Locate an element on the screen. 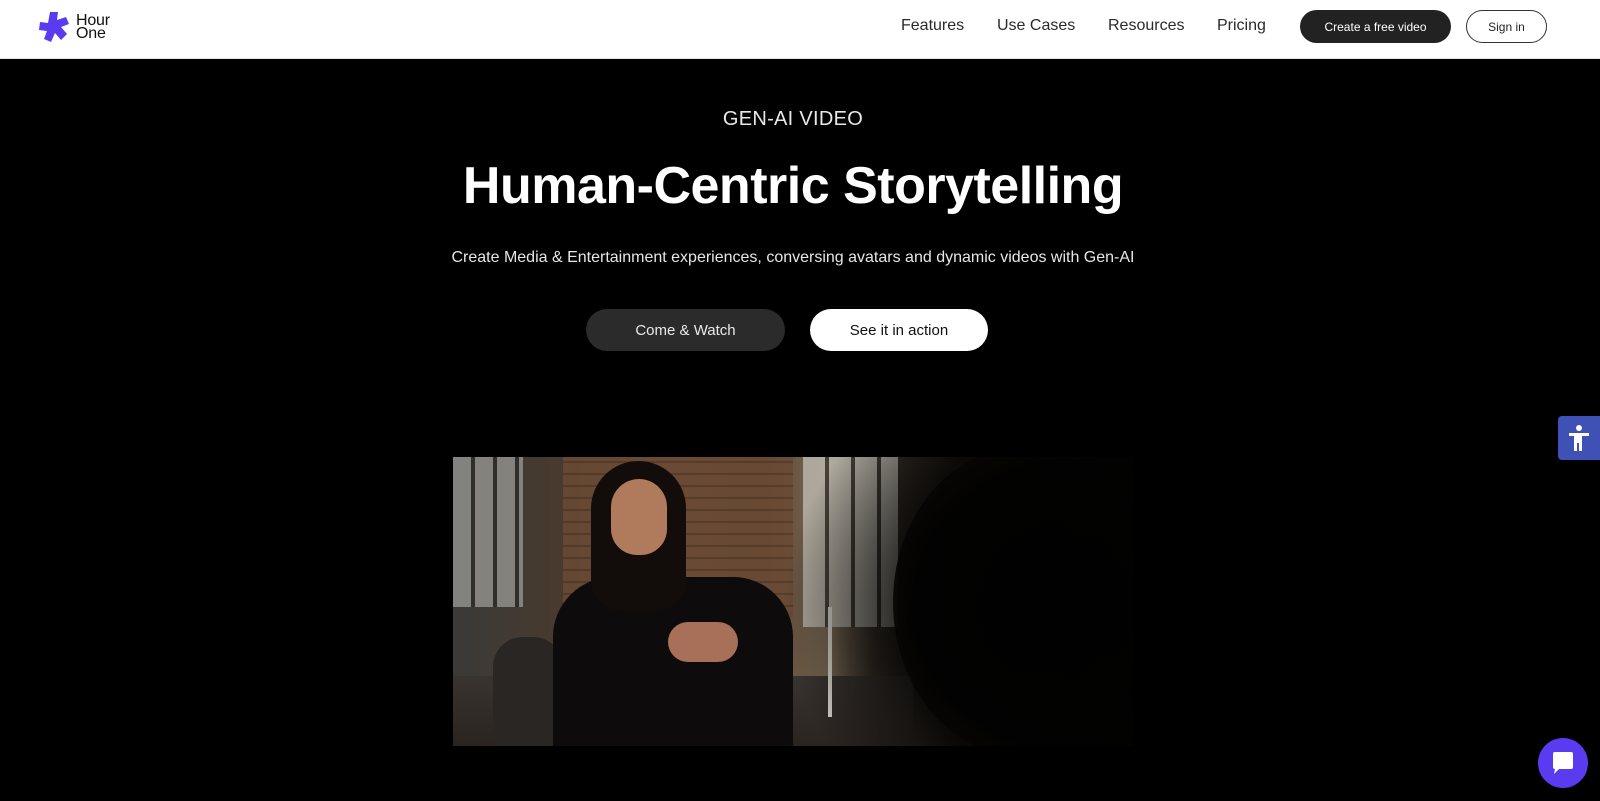 The height and width of the screenshot is (801, 1600). chat-icon is located at coordinates (1563, 763).